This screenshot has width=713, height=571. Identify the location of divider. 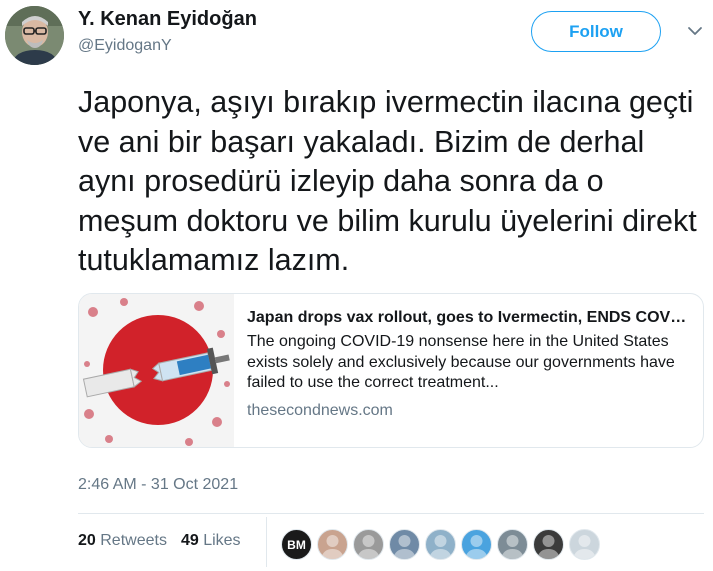
(391, 513).